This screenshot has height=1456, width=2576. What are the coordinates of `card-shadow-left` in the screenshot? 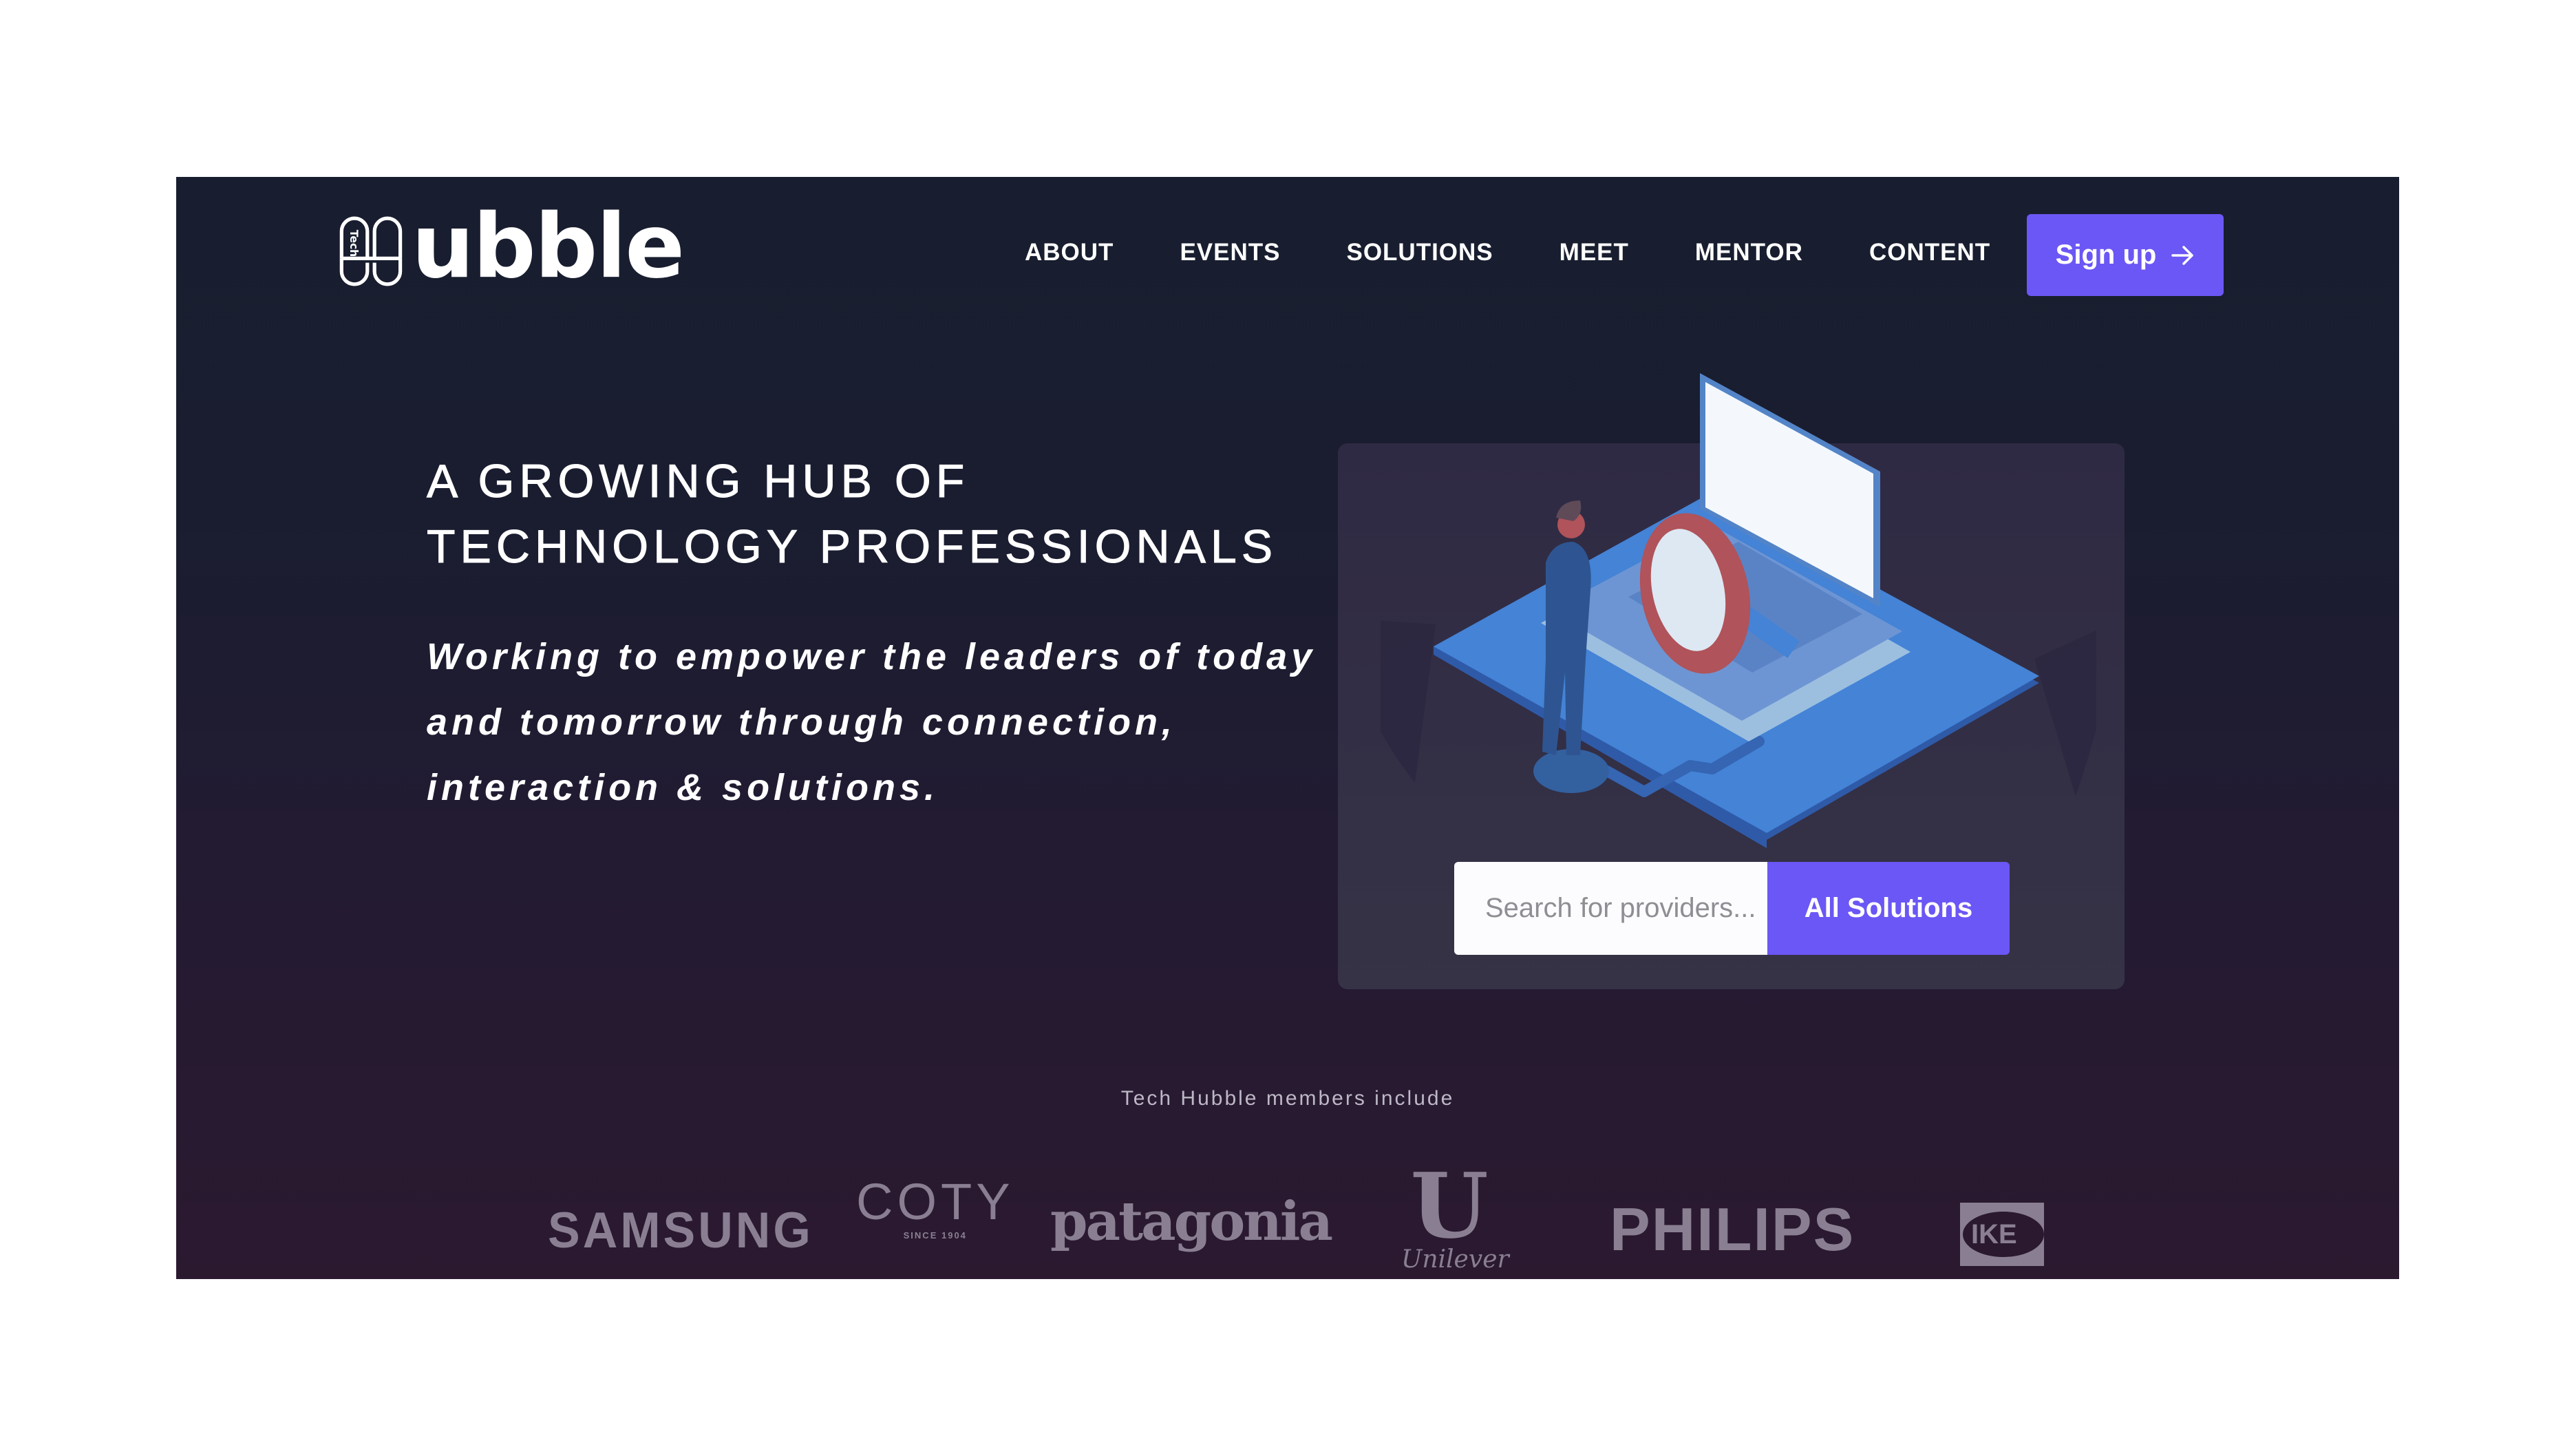 It's located at (1408, 701).